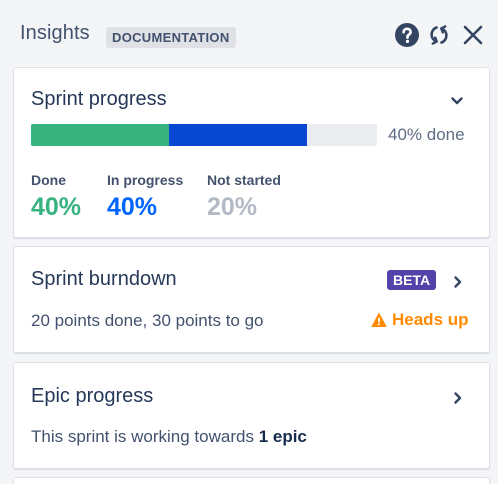 This screenshot has width=498, height=484. Describe the element at coordinates (145, 436) in the screenshot. I see `epic-summary-text: This sprint is working towards` at that location.